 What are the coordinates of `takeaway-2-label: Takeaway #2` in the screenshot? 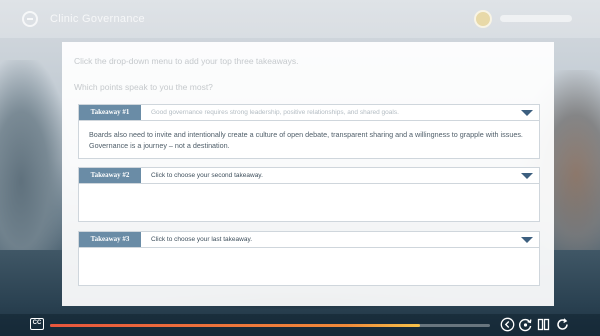 It's located at (110, 175).